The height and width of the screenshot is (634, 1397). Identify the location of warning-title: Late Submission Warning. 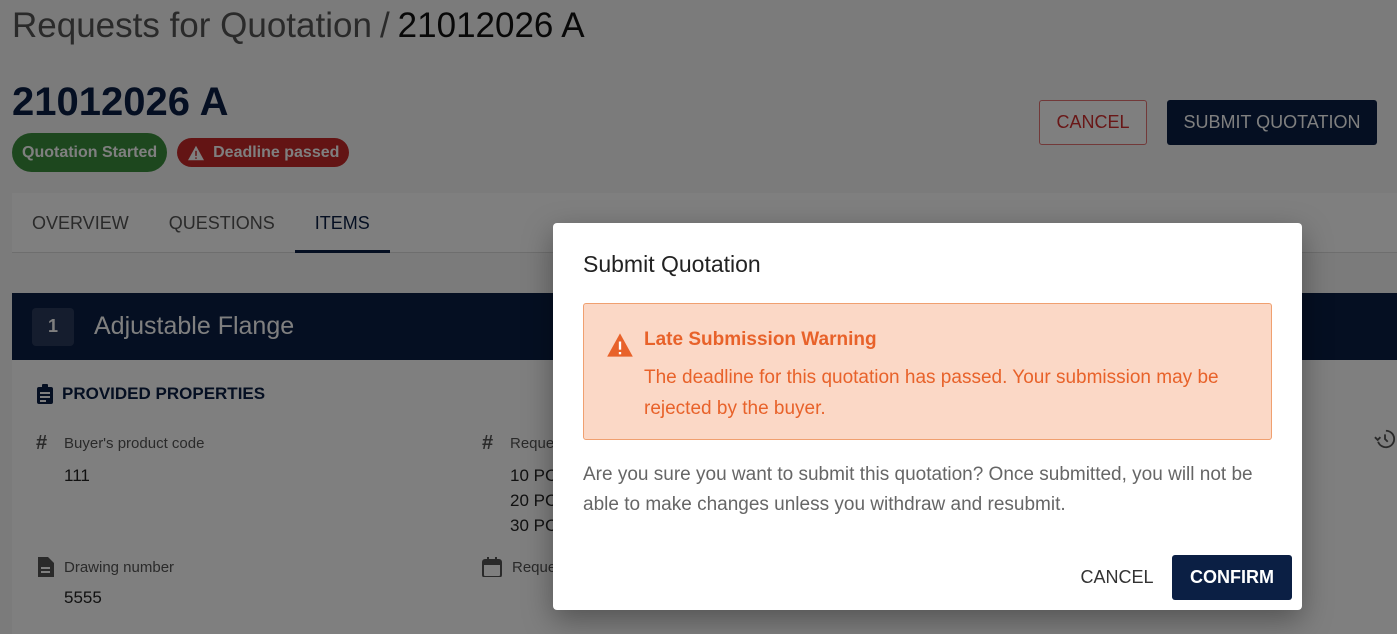
(760, 339).